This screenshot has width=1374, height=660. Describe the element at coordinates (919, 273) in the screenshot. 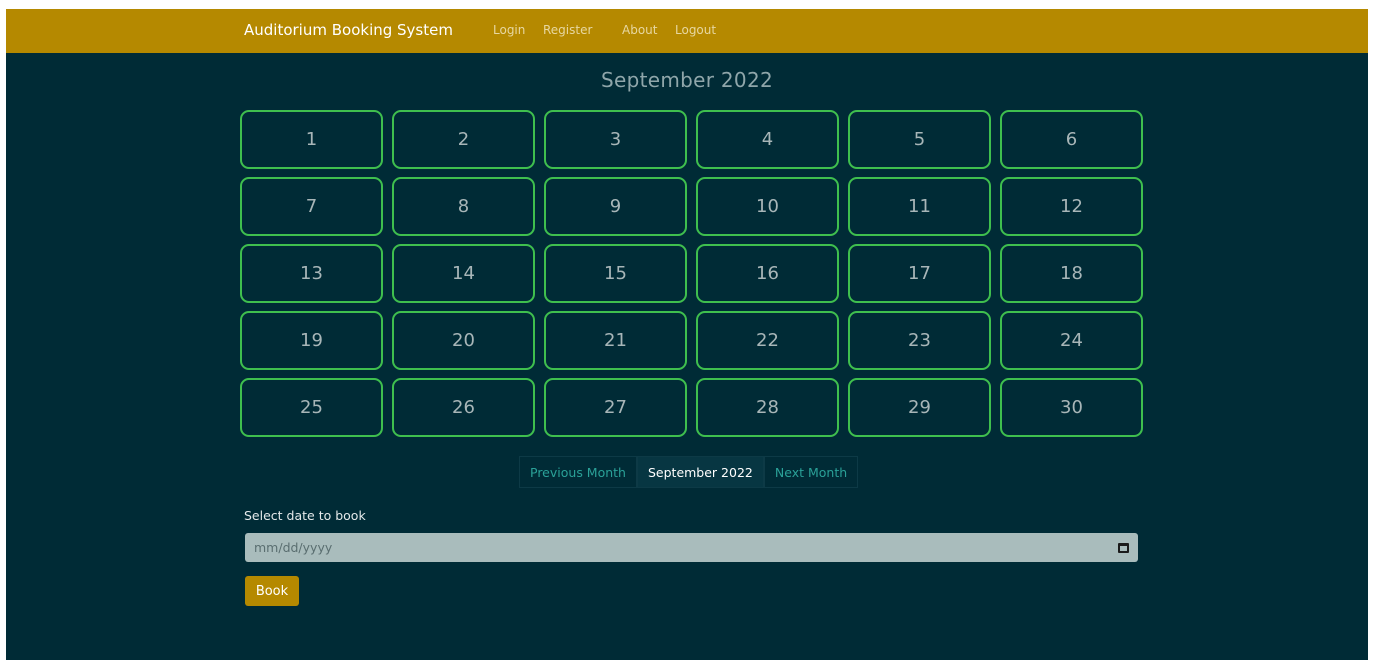

I see `calendar-day: 17` at that location.